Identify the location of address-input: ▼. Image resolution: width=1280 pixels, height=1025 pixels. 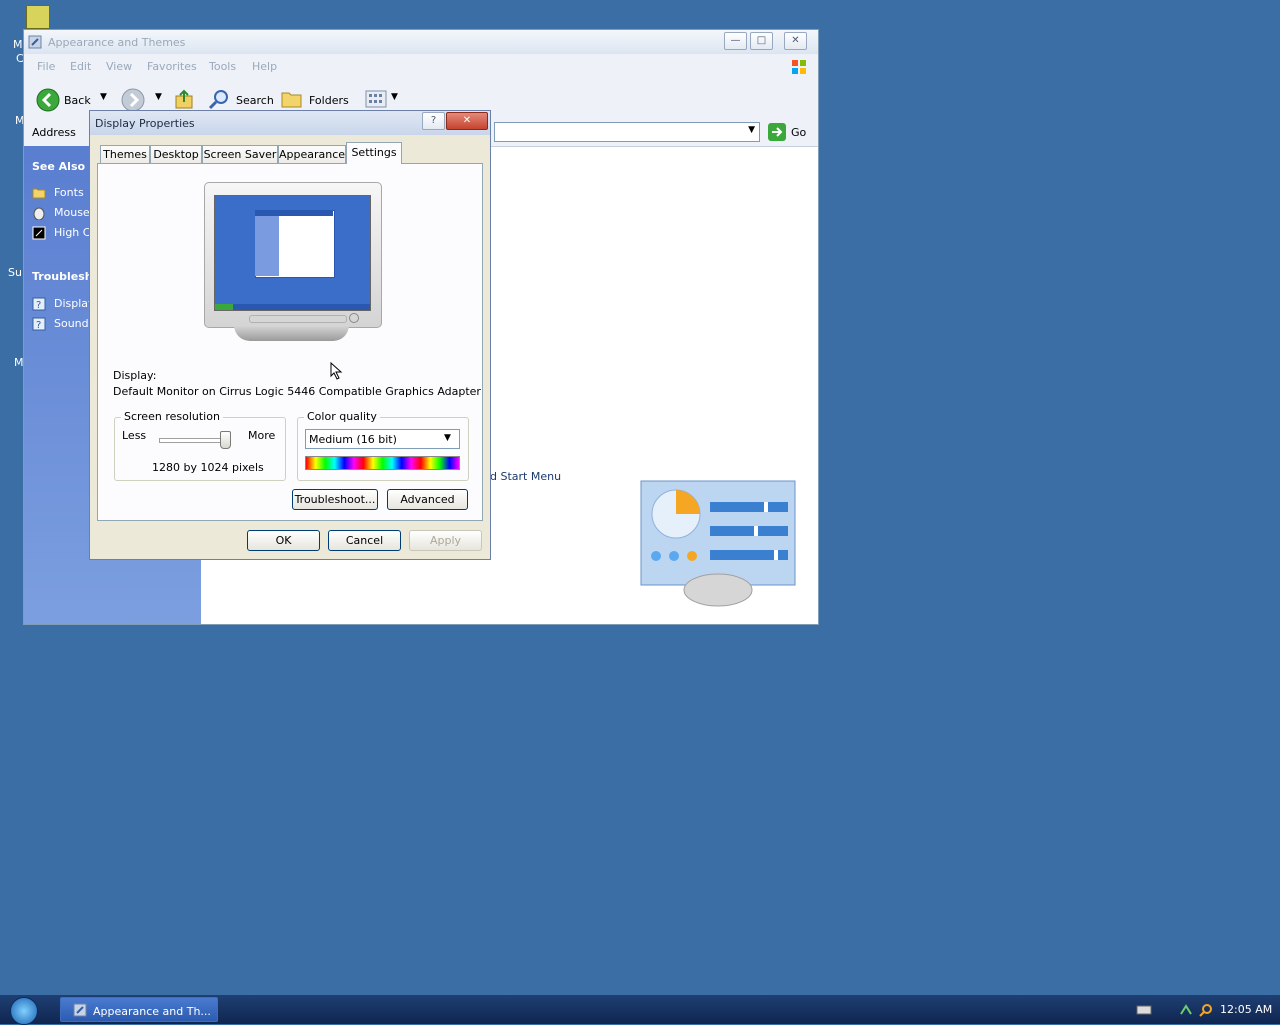
(627, 132).